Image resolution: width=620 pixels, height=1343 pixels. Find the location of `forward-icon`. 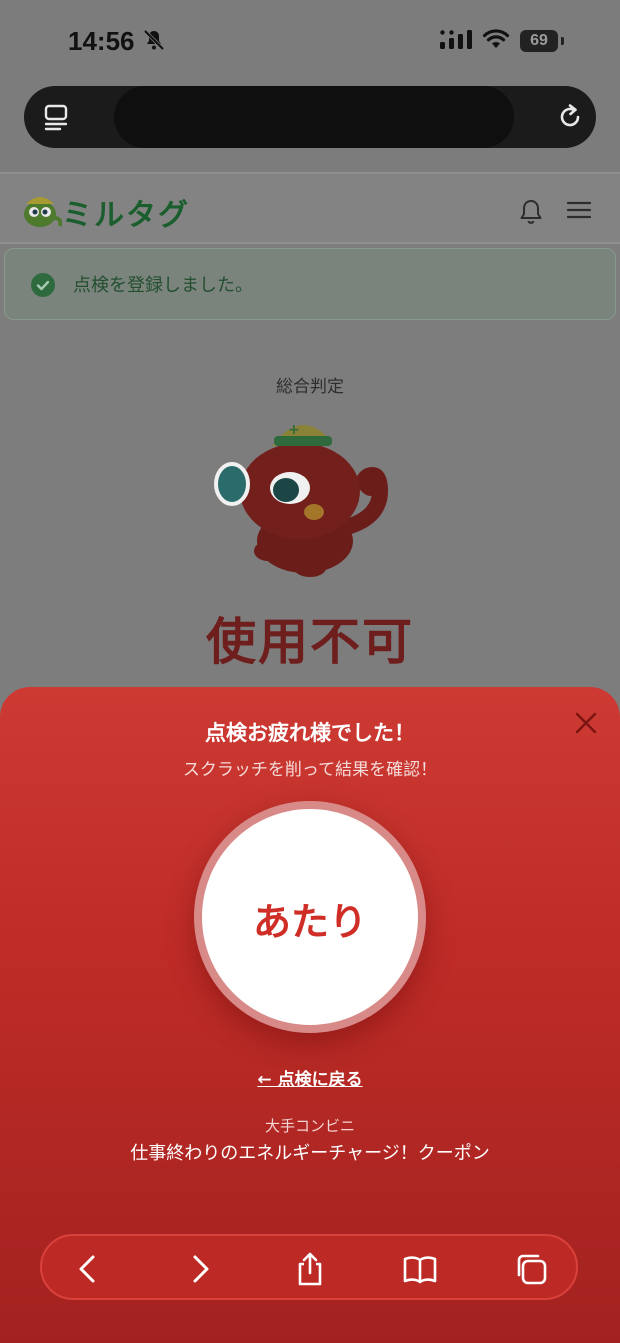

forward-icon is located at coordinates (200, 1269).